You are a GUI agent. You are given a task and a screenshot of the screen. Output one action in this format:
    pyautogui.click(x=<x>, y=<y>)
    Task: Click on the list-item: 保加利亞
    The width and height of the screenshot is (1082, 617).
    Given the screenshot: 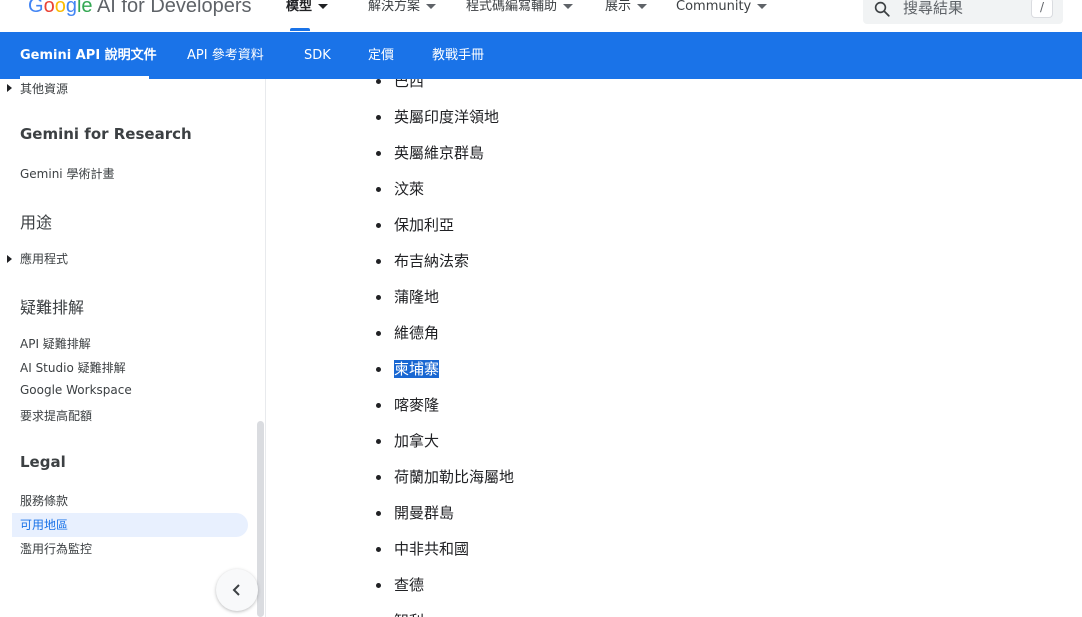 What is the action you would take?
    pyautogui.click(x=424, y=225)
    